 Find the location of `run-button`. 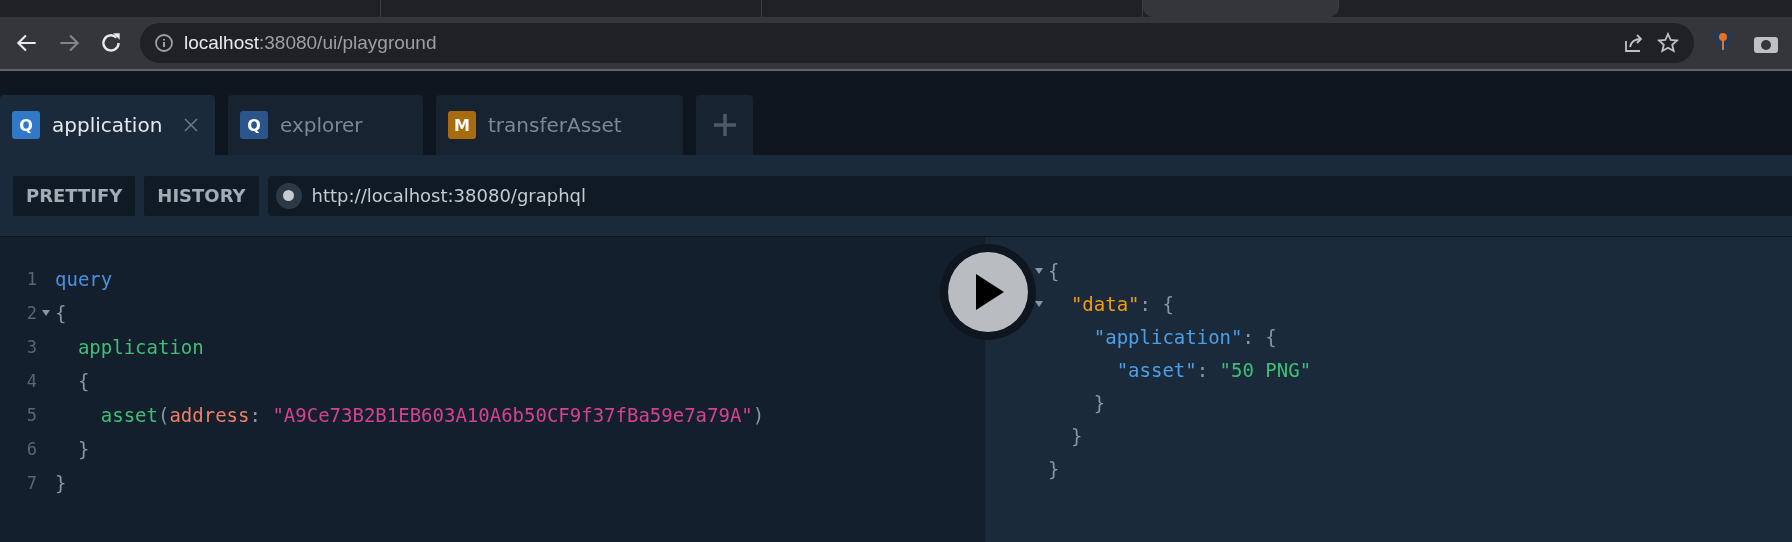

run-button is located at coordinates (988, 292).